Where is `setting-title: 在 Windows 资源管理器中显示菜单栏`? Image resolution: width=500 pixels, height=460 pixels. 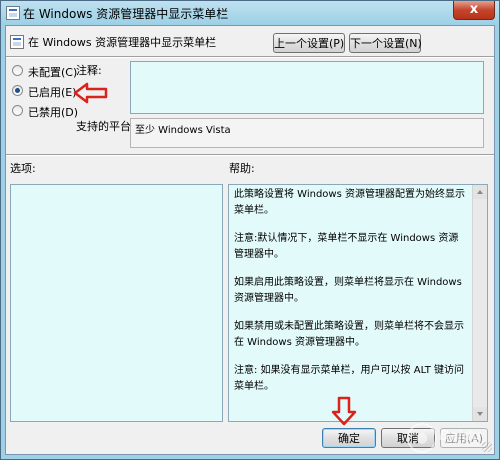
setting-title: 在 Windows 资源管理器中显示菜单栏 is located at coordinates (122, 42).